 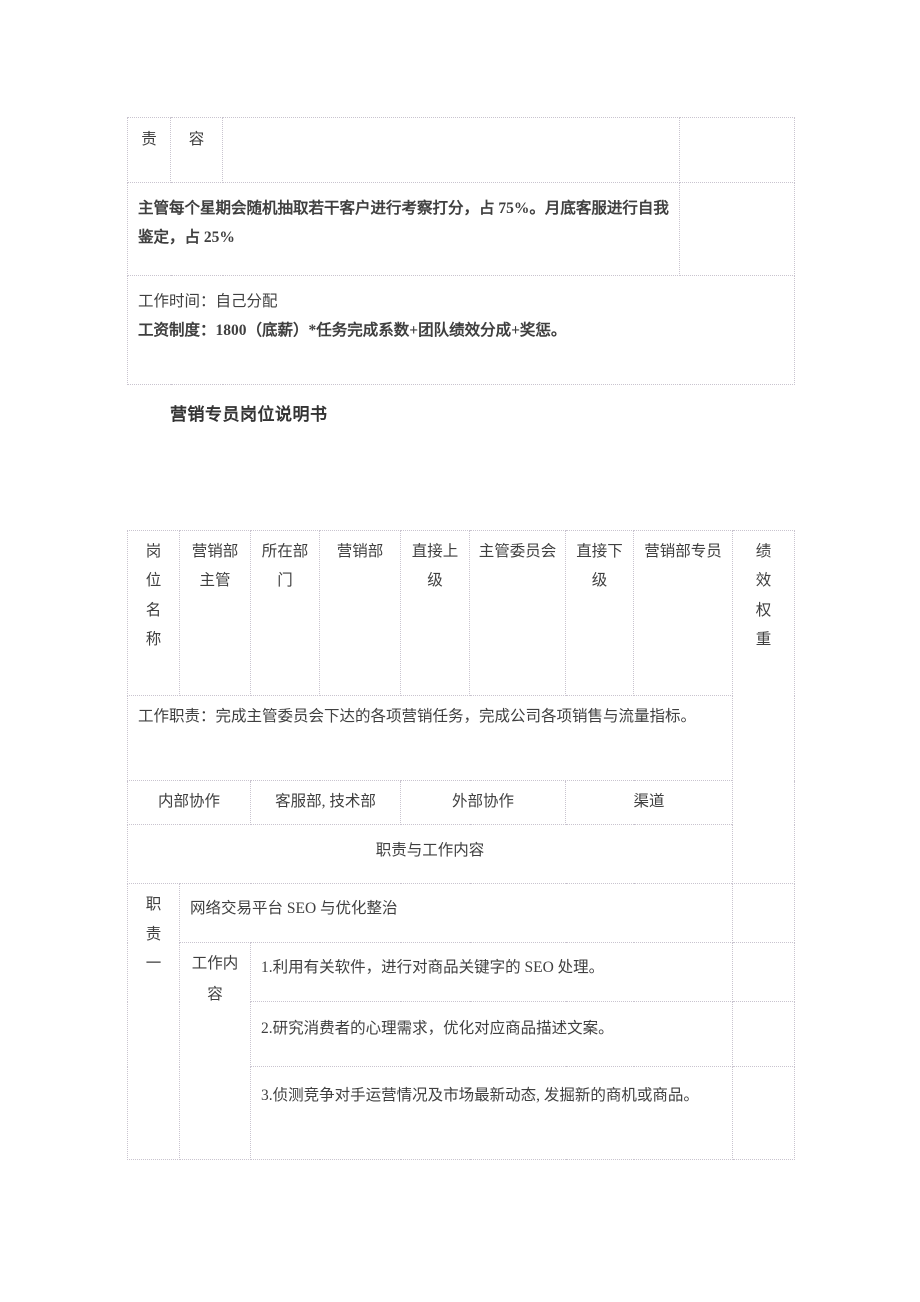 I want to click on duty-one-item-1: 1.利用有关软件，进行对商品关键字的 SEO 处理。, so click(x=491, y=972).